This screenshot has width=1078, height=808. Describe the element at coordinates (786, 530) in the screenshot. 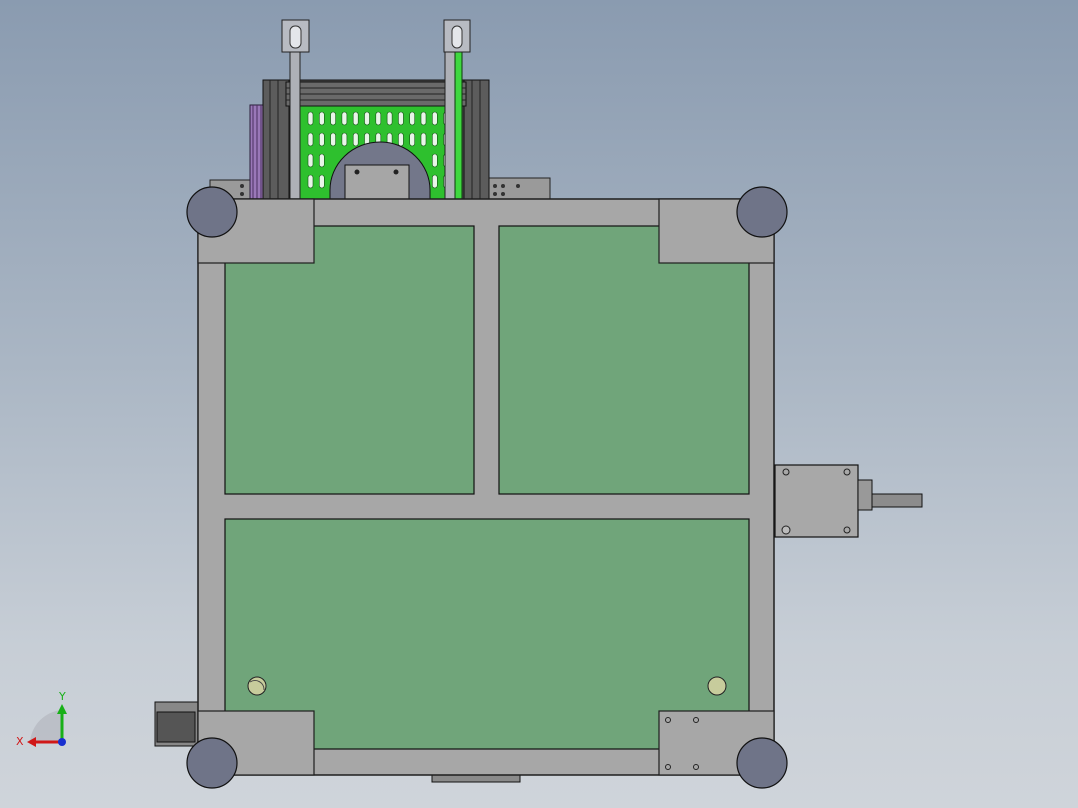

I see `nut-icon` at that location.